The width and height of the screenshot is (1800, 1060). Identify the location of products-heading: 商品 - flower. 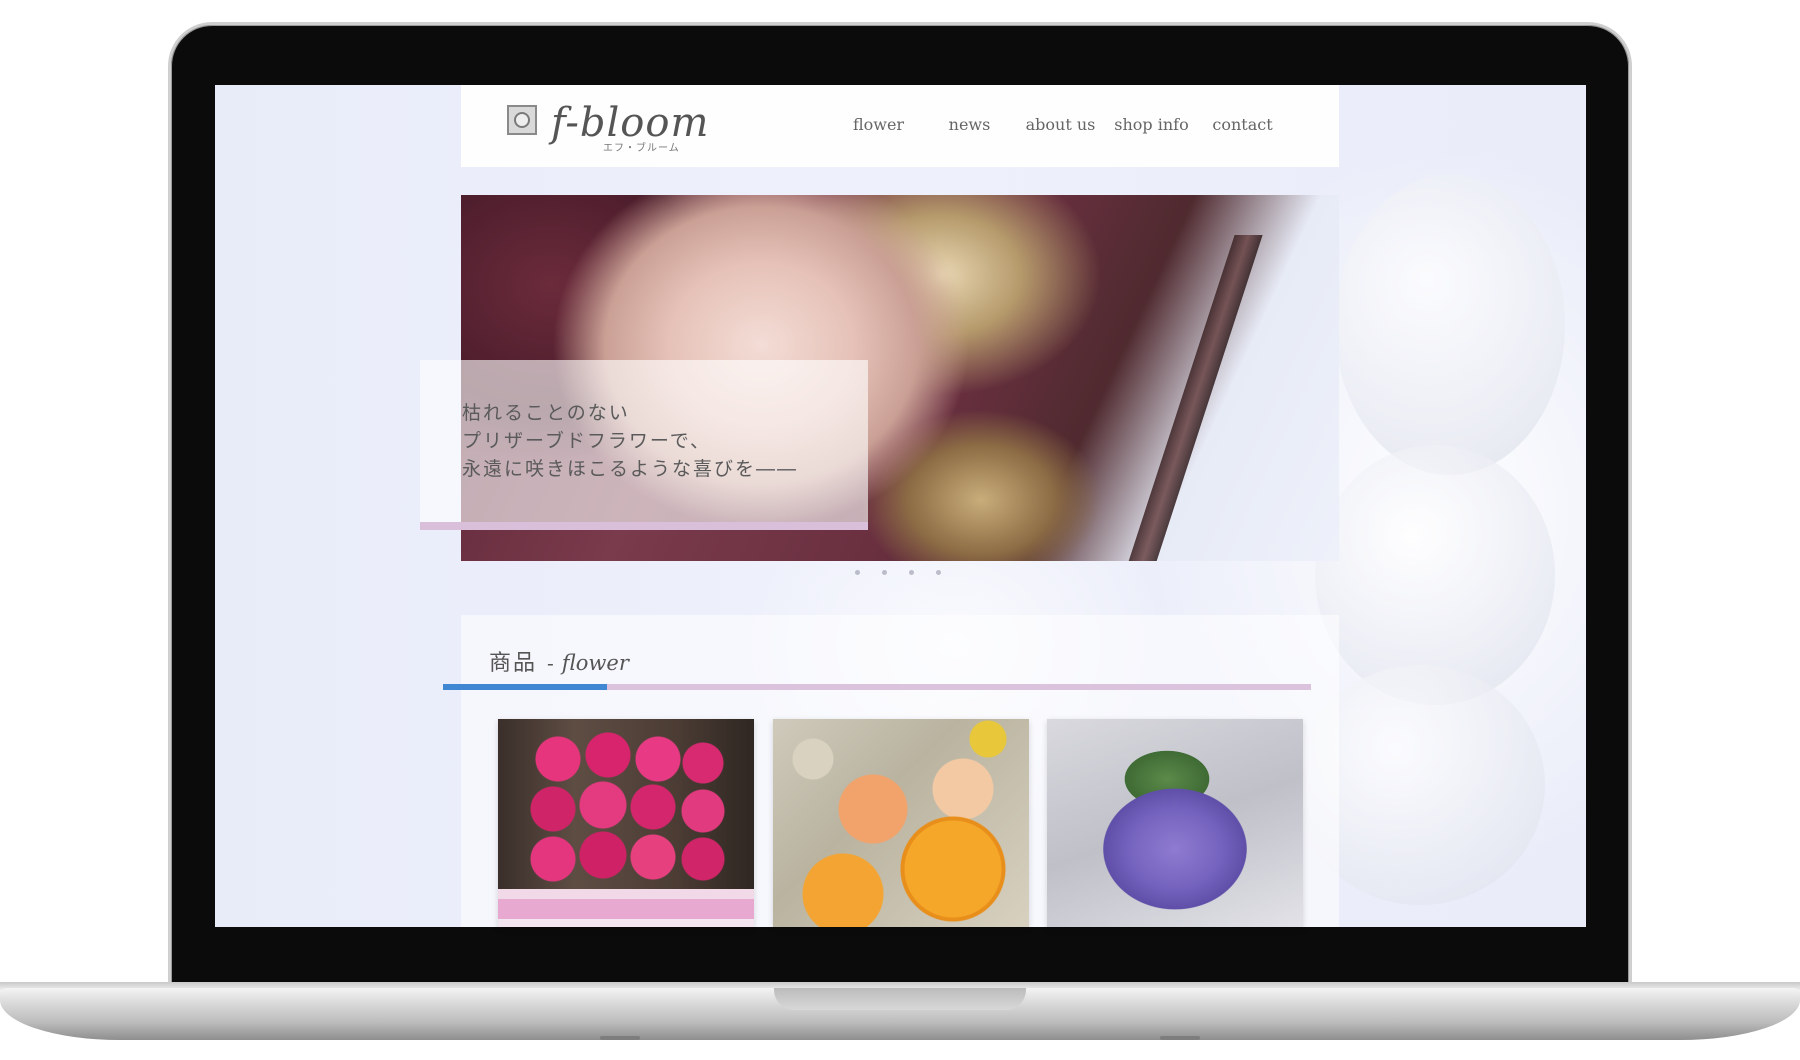
(559, 661).